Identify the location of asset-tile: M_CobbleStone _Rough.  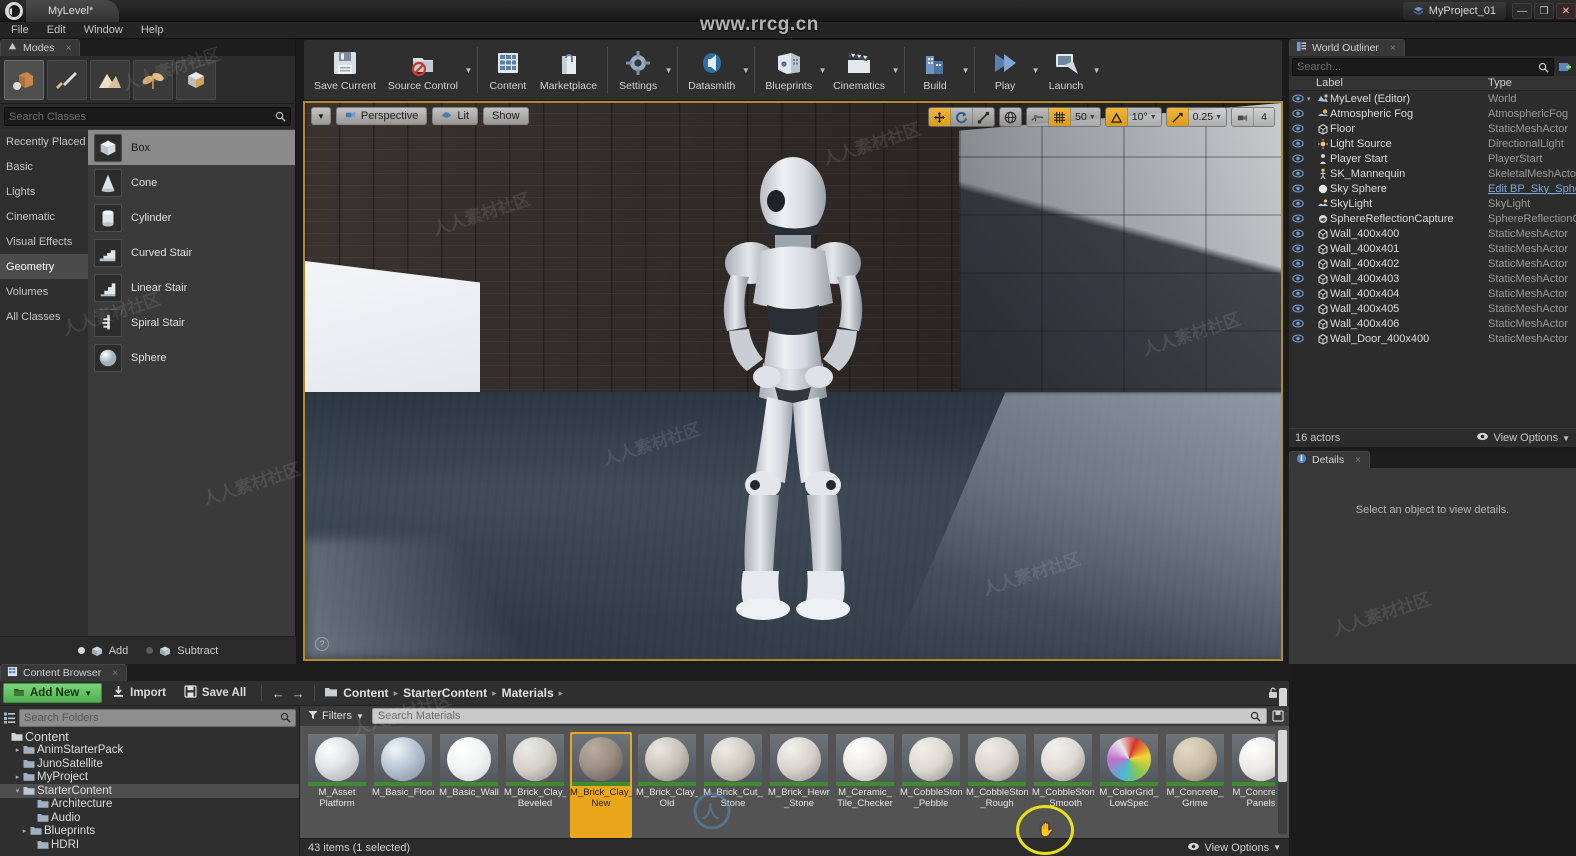
(997, 785).